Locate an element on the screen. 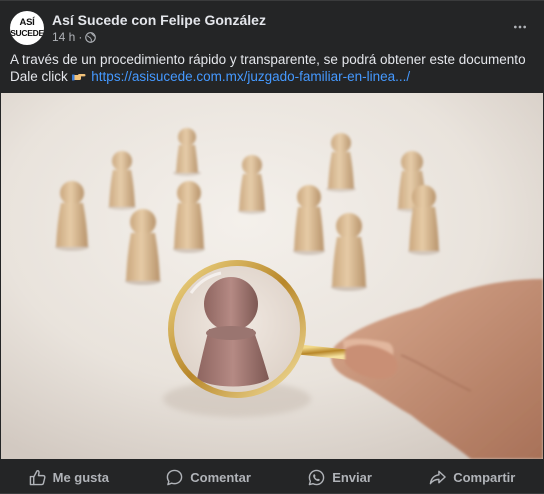 The width and height of the screenshot is (544, 494). whatsapp-icon is located at coordinates (316, 477).